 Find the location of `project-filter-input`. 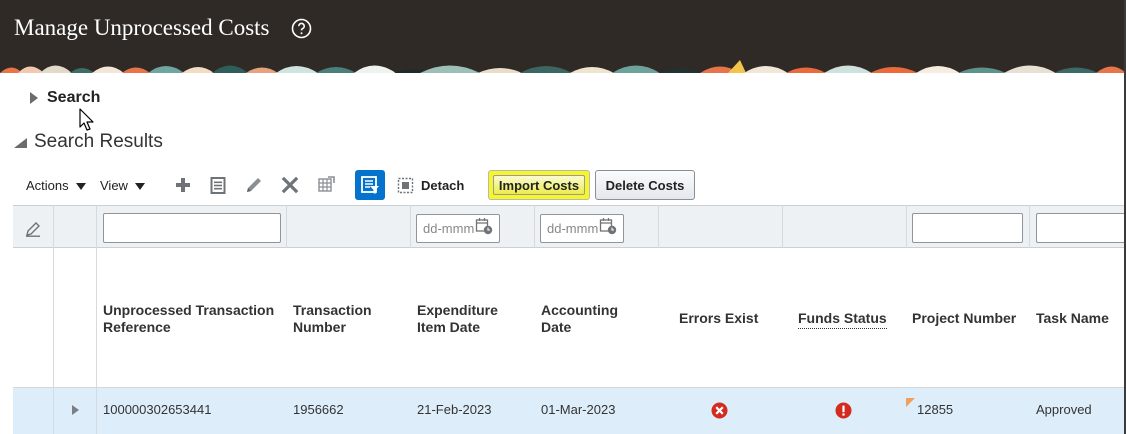

project-filter-input is located at coordinates (967, 228).